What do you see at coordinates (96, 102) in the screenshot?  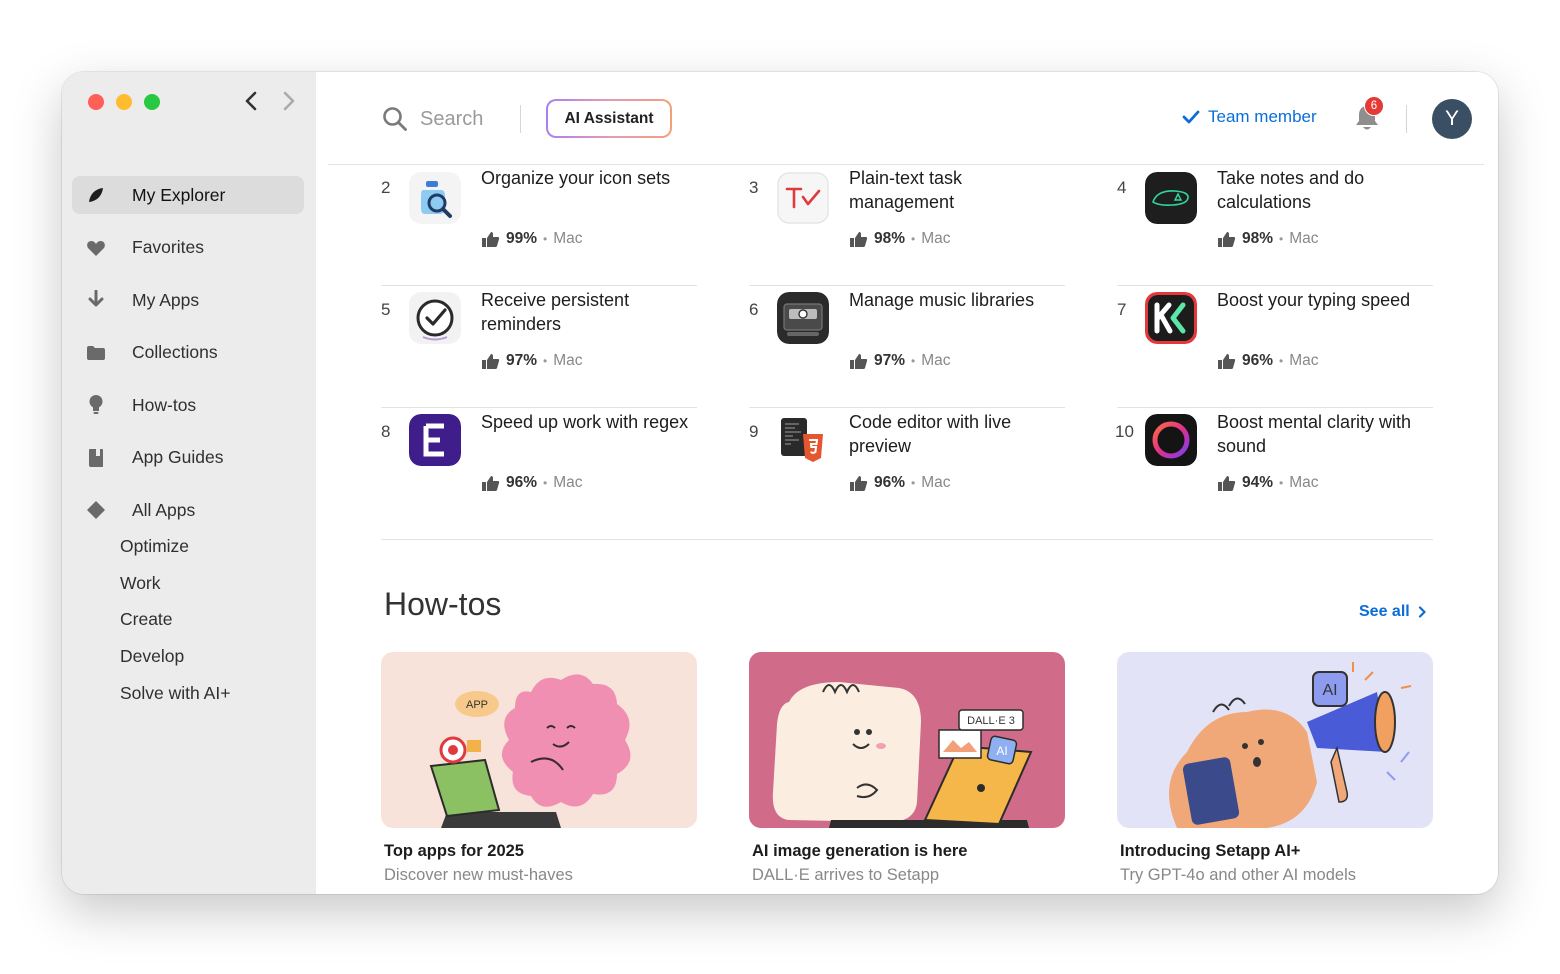 I see `close-window-button` at bounding box center [96, 102].